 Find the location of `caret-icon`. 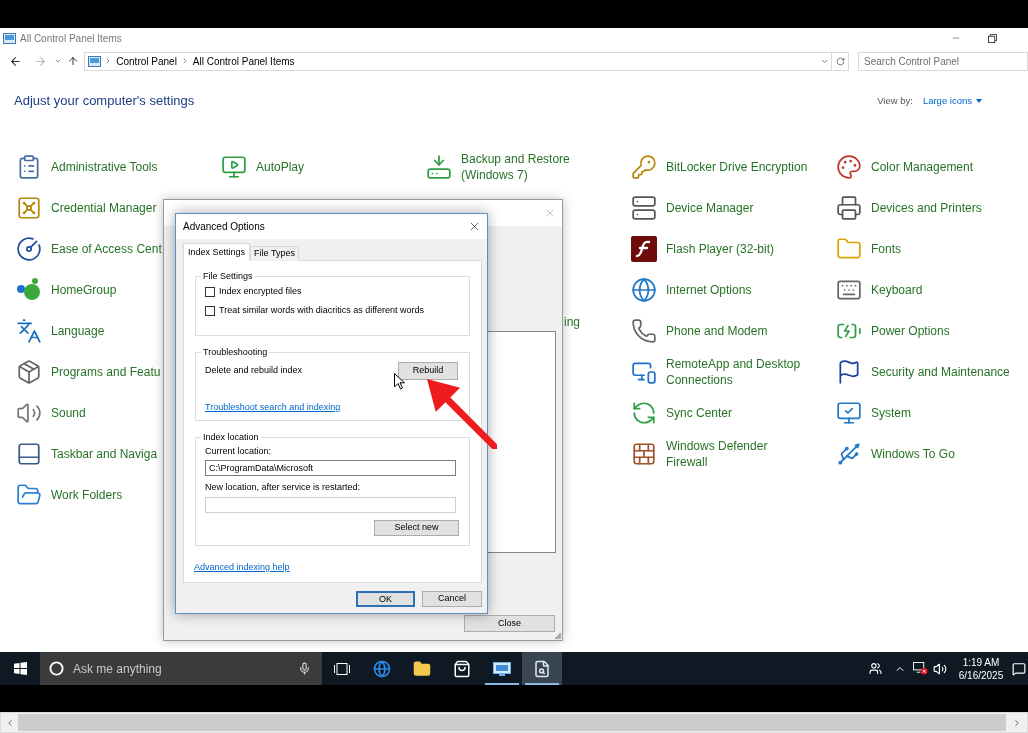

caret-icon is located at coordinates (979, 101).